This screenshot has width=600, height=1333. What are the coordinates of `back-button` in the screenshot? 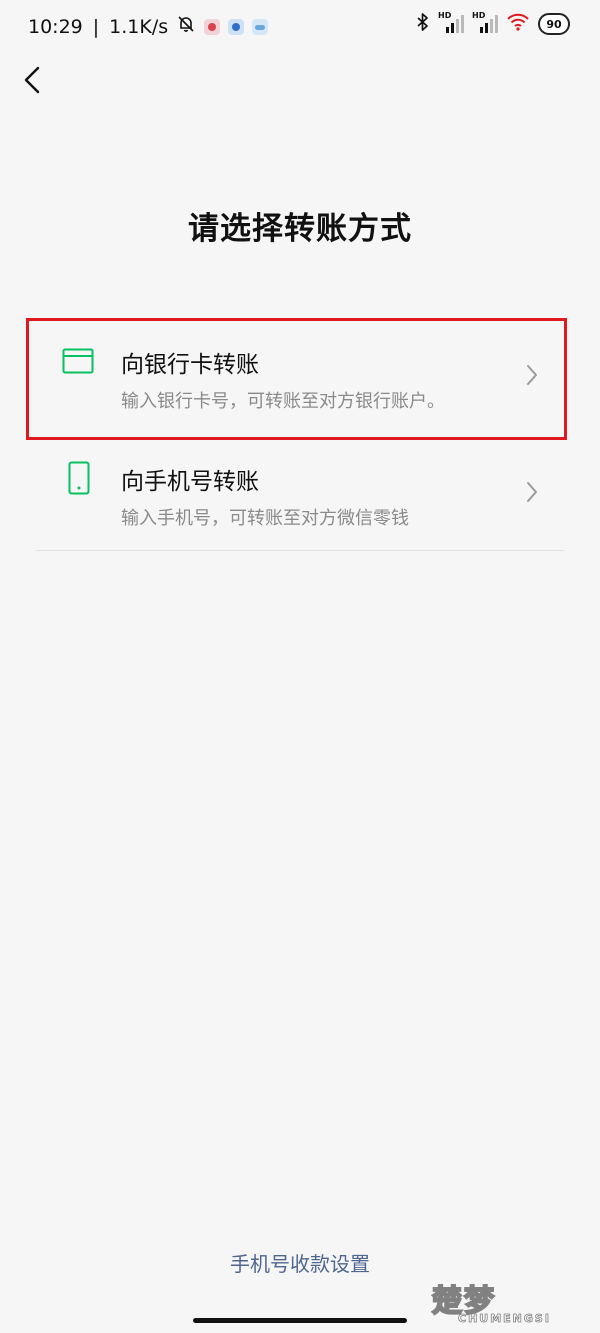 It's located at (32, 80).